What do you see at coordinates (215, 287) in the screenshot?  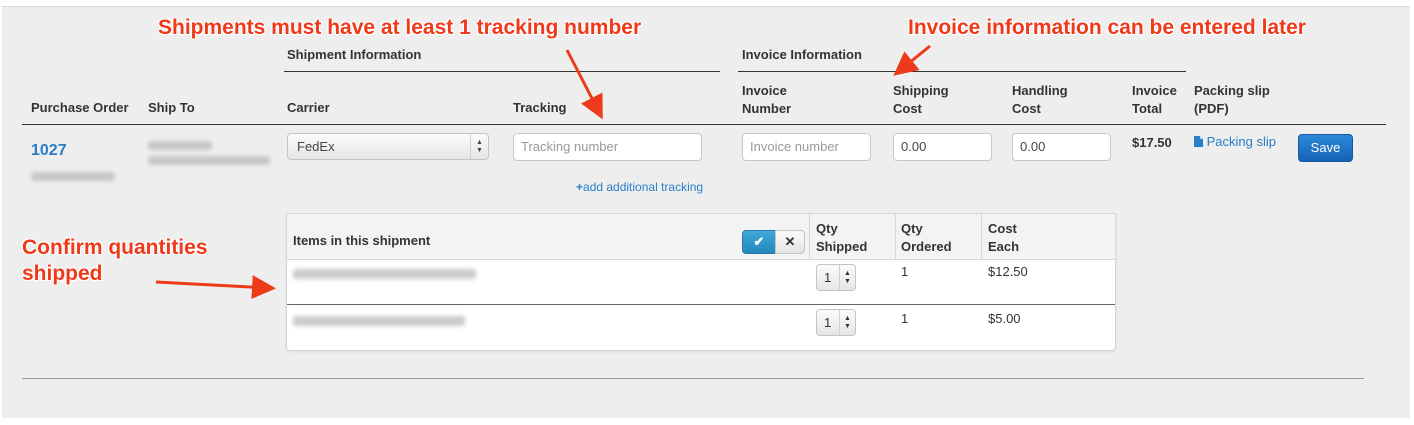 I see `arrow-to-items` at bounding box center [215, 287].